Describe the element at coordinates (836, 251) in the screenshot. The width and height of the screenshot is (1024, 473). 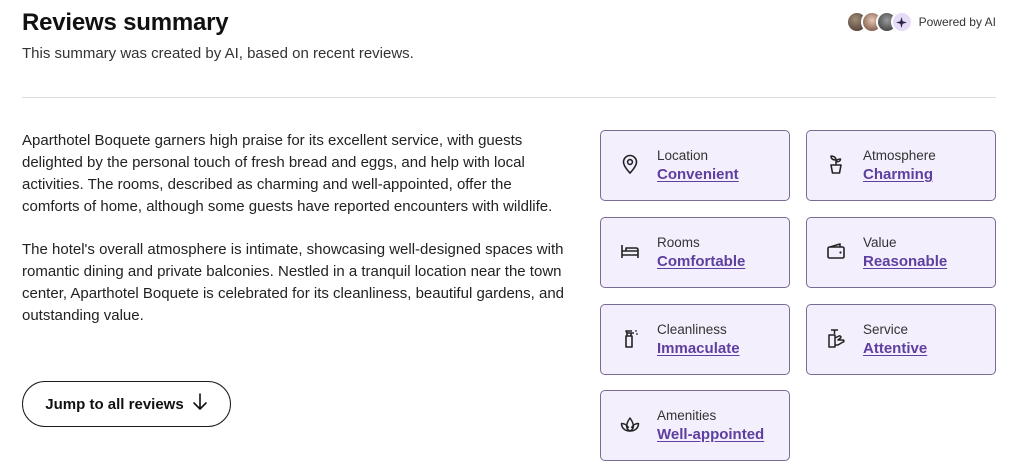
I see `wallet-icon` at that location.